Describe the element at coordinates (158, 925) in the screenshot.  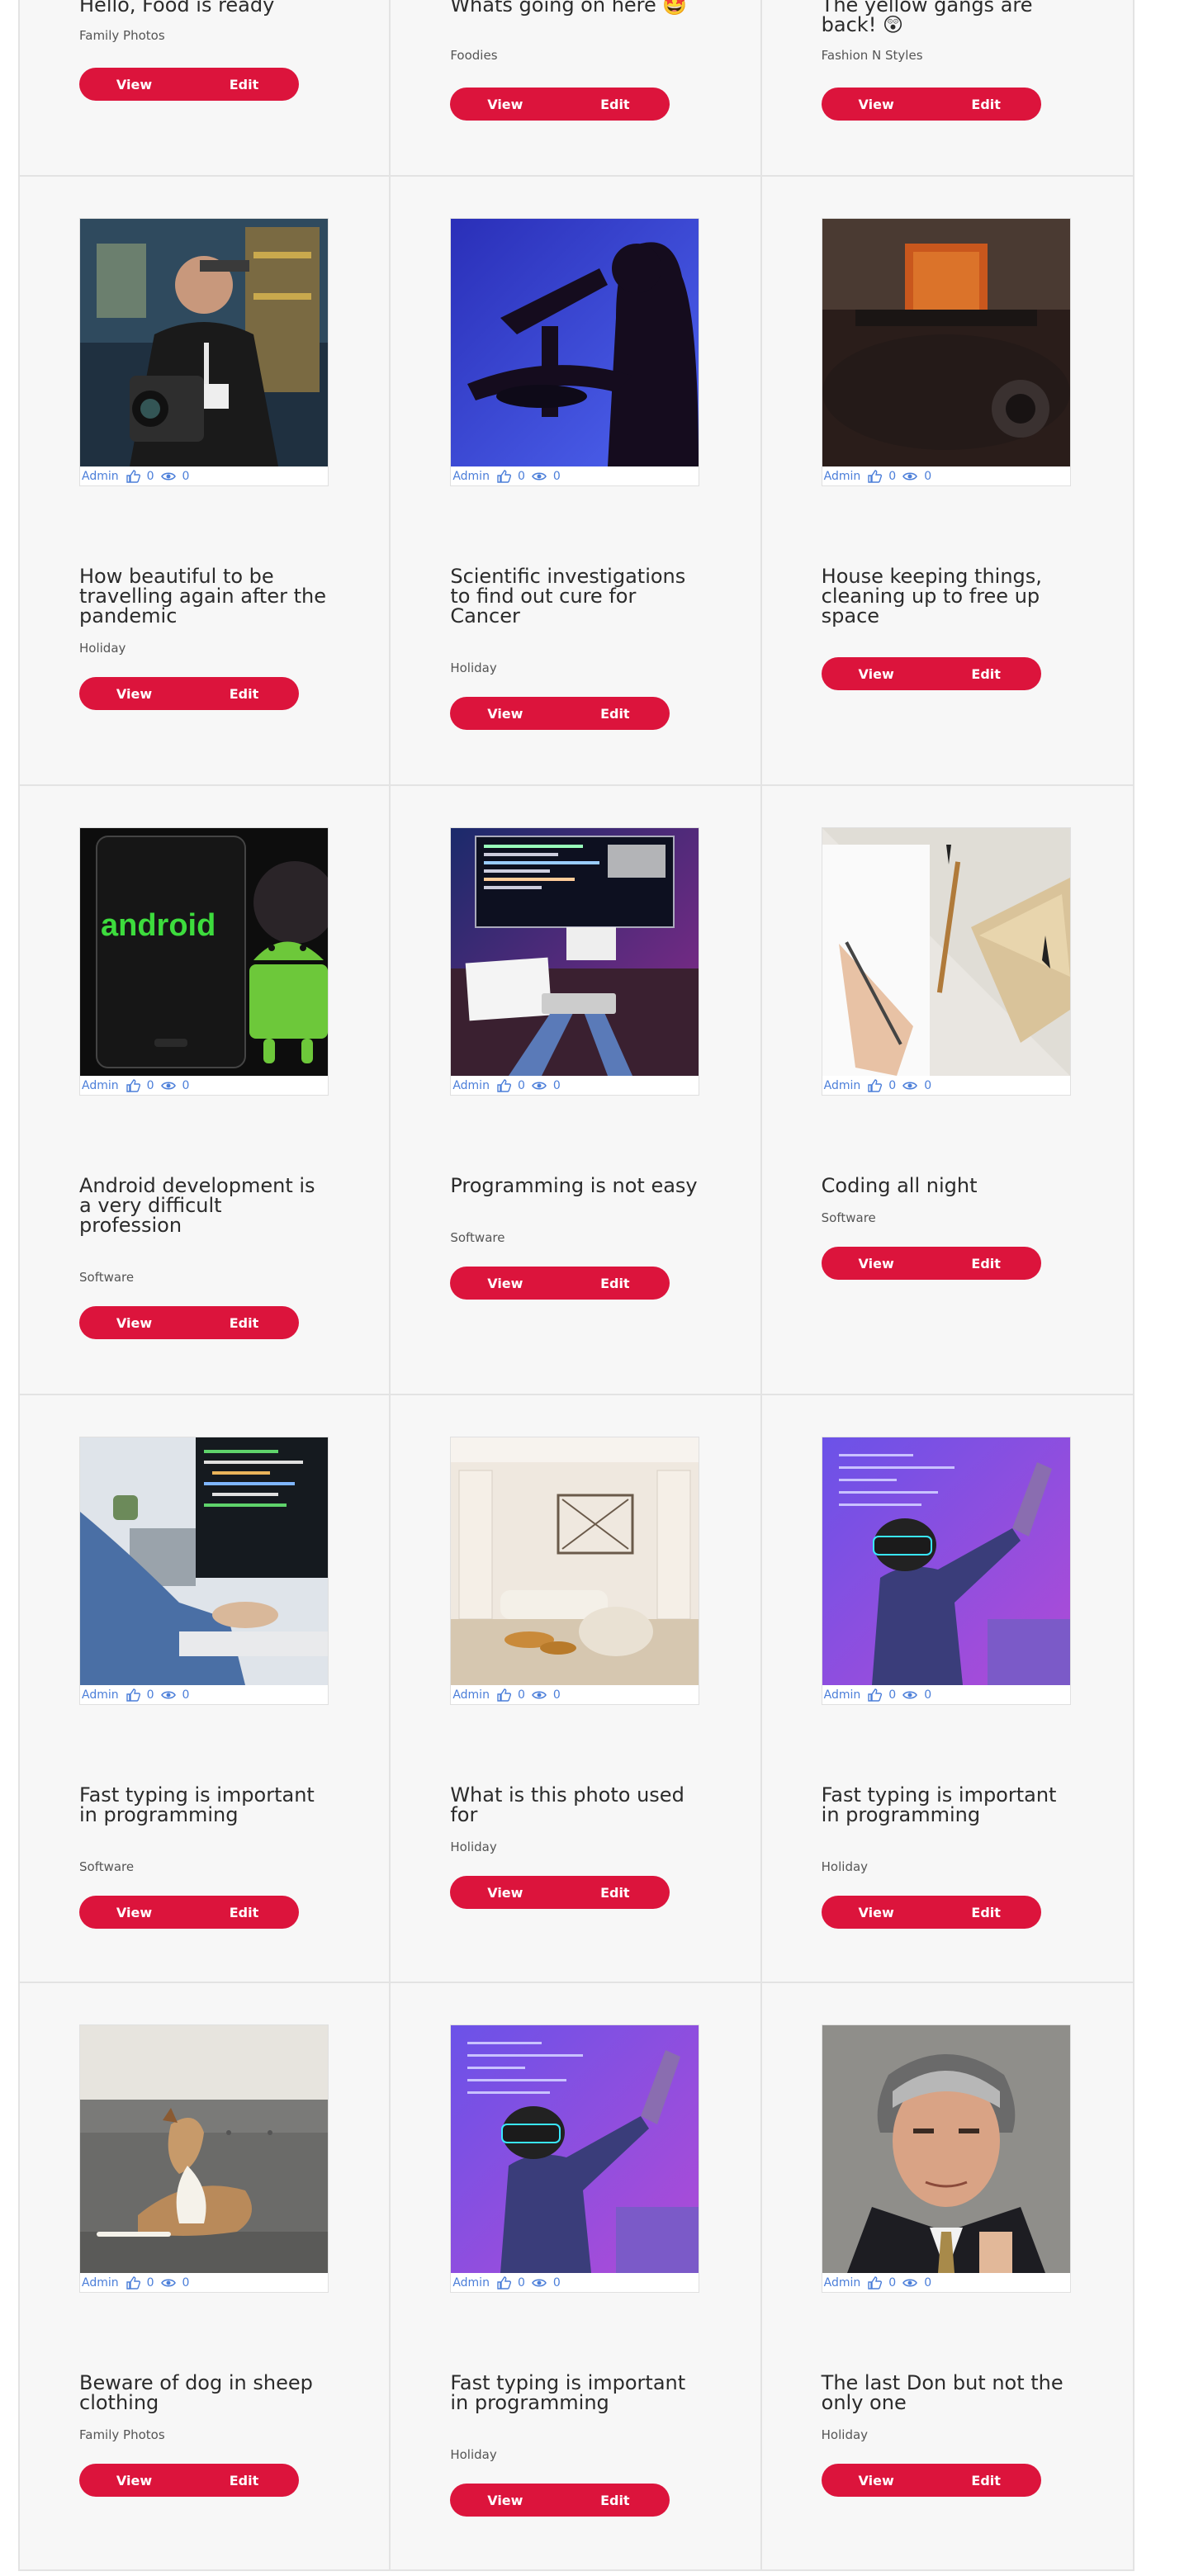
I see `android-logo-text: android` at that location.